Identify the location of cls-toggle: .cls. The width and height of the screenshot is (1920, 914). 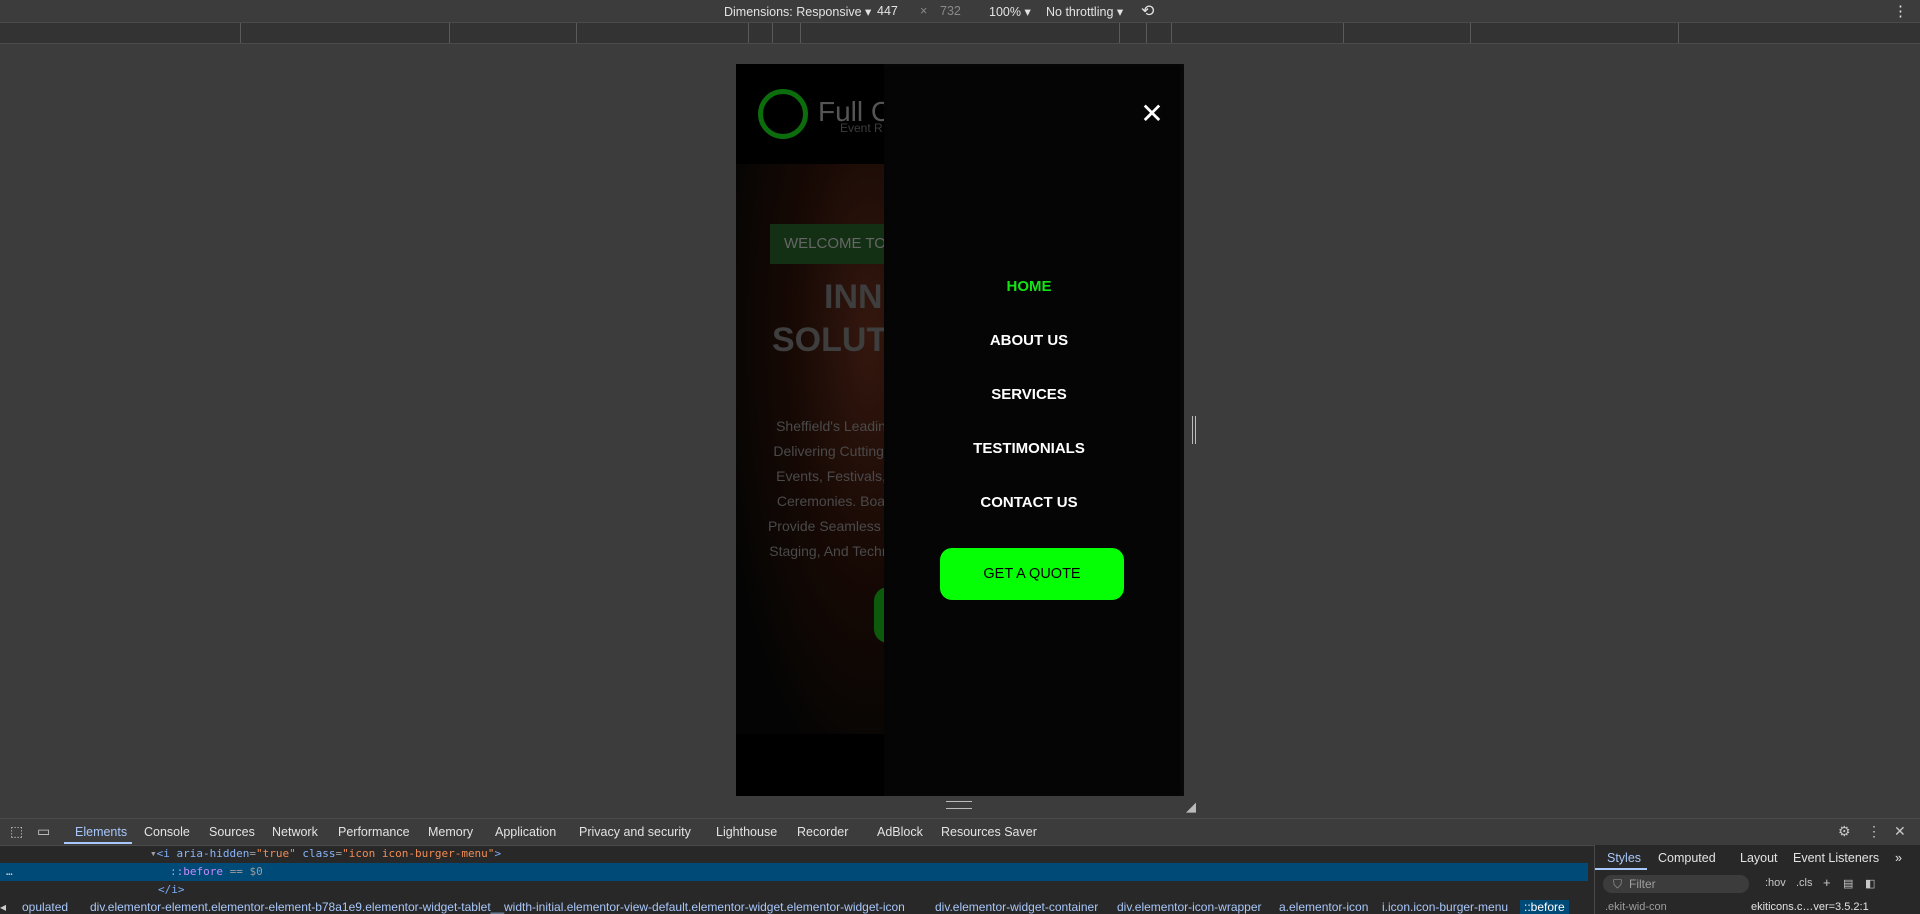
(1804, 883).